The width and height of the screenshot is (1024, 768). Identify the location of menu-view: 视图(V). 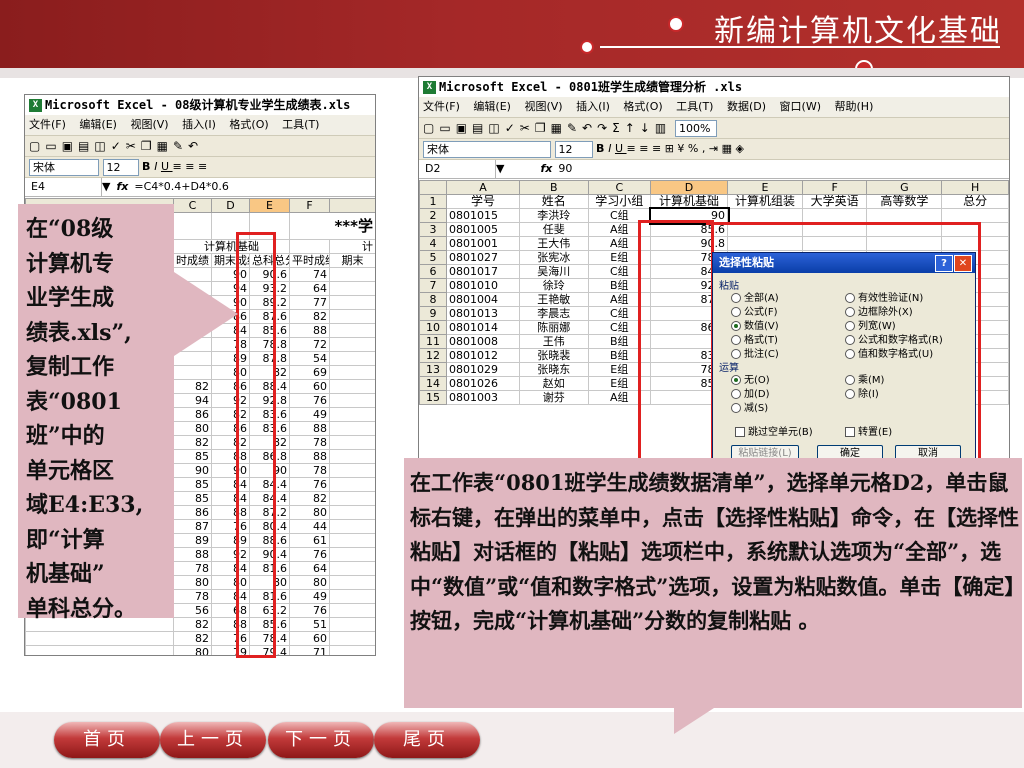
(543, 106).